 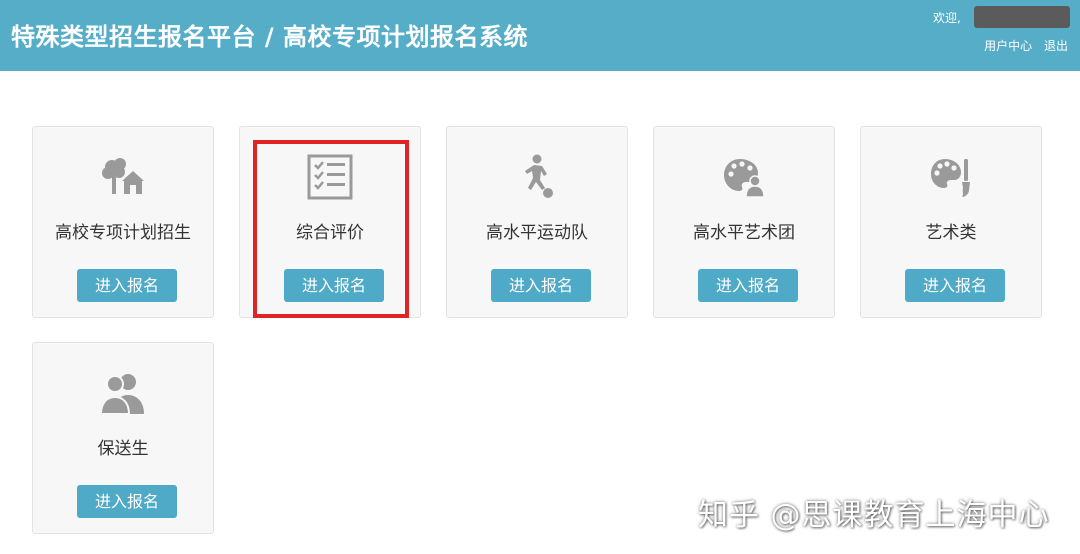 What do you see at coordinates (330, 233) in the screenshot?
I see `card-label: 综合评价` at bounding box center [330, 233].